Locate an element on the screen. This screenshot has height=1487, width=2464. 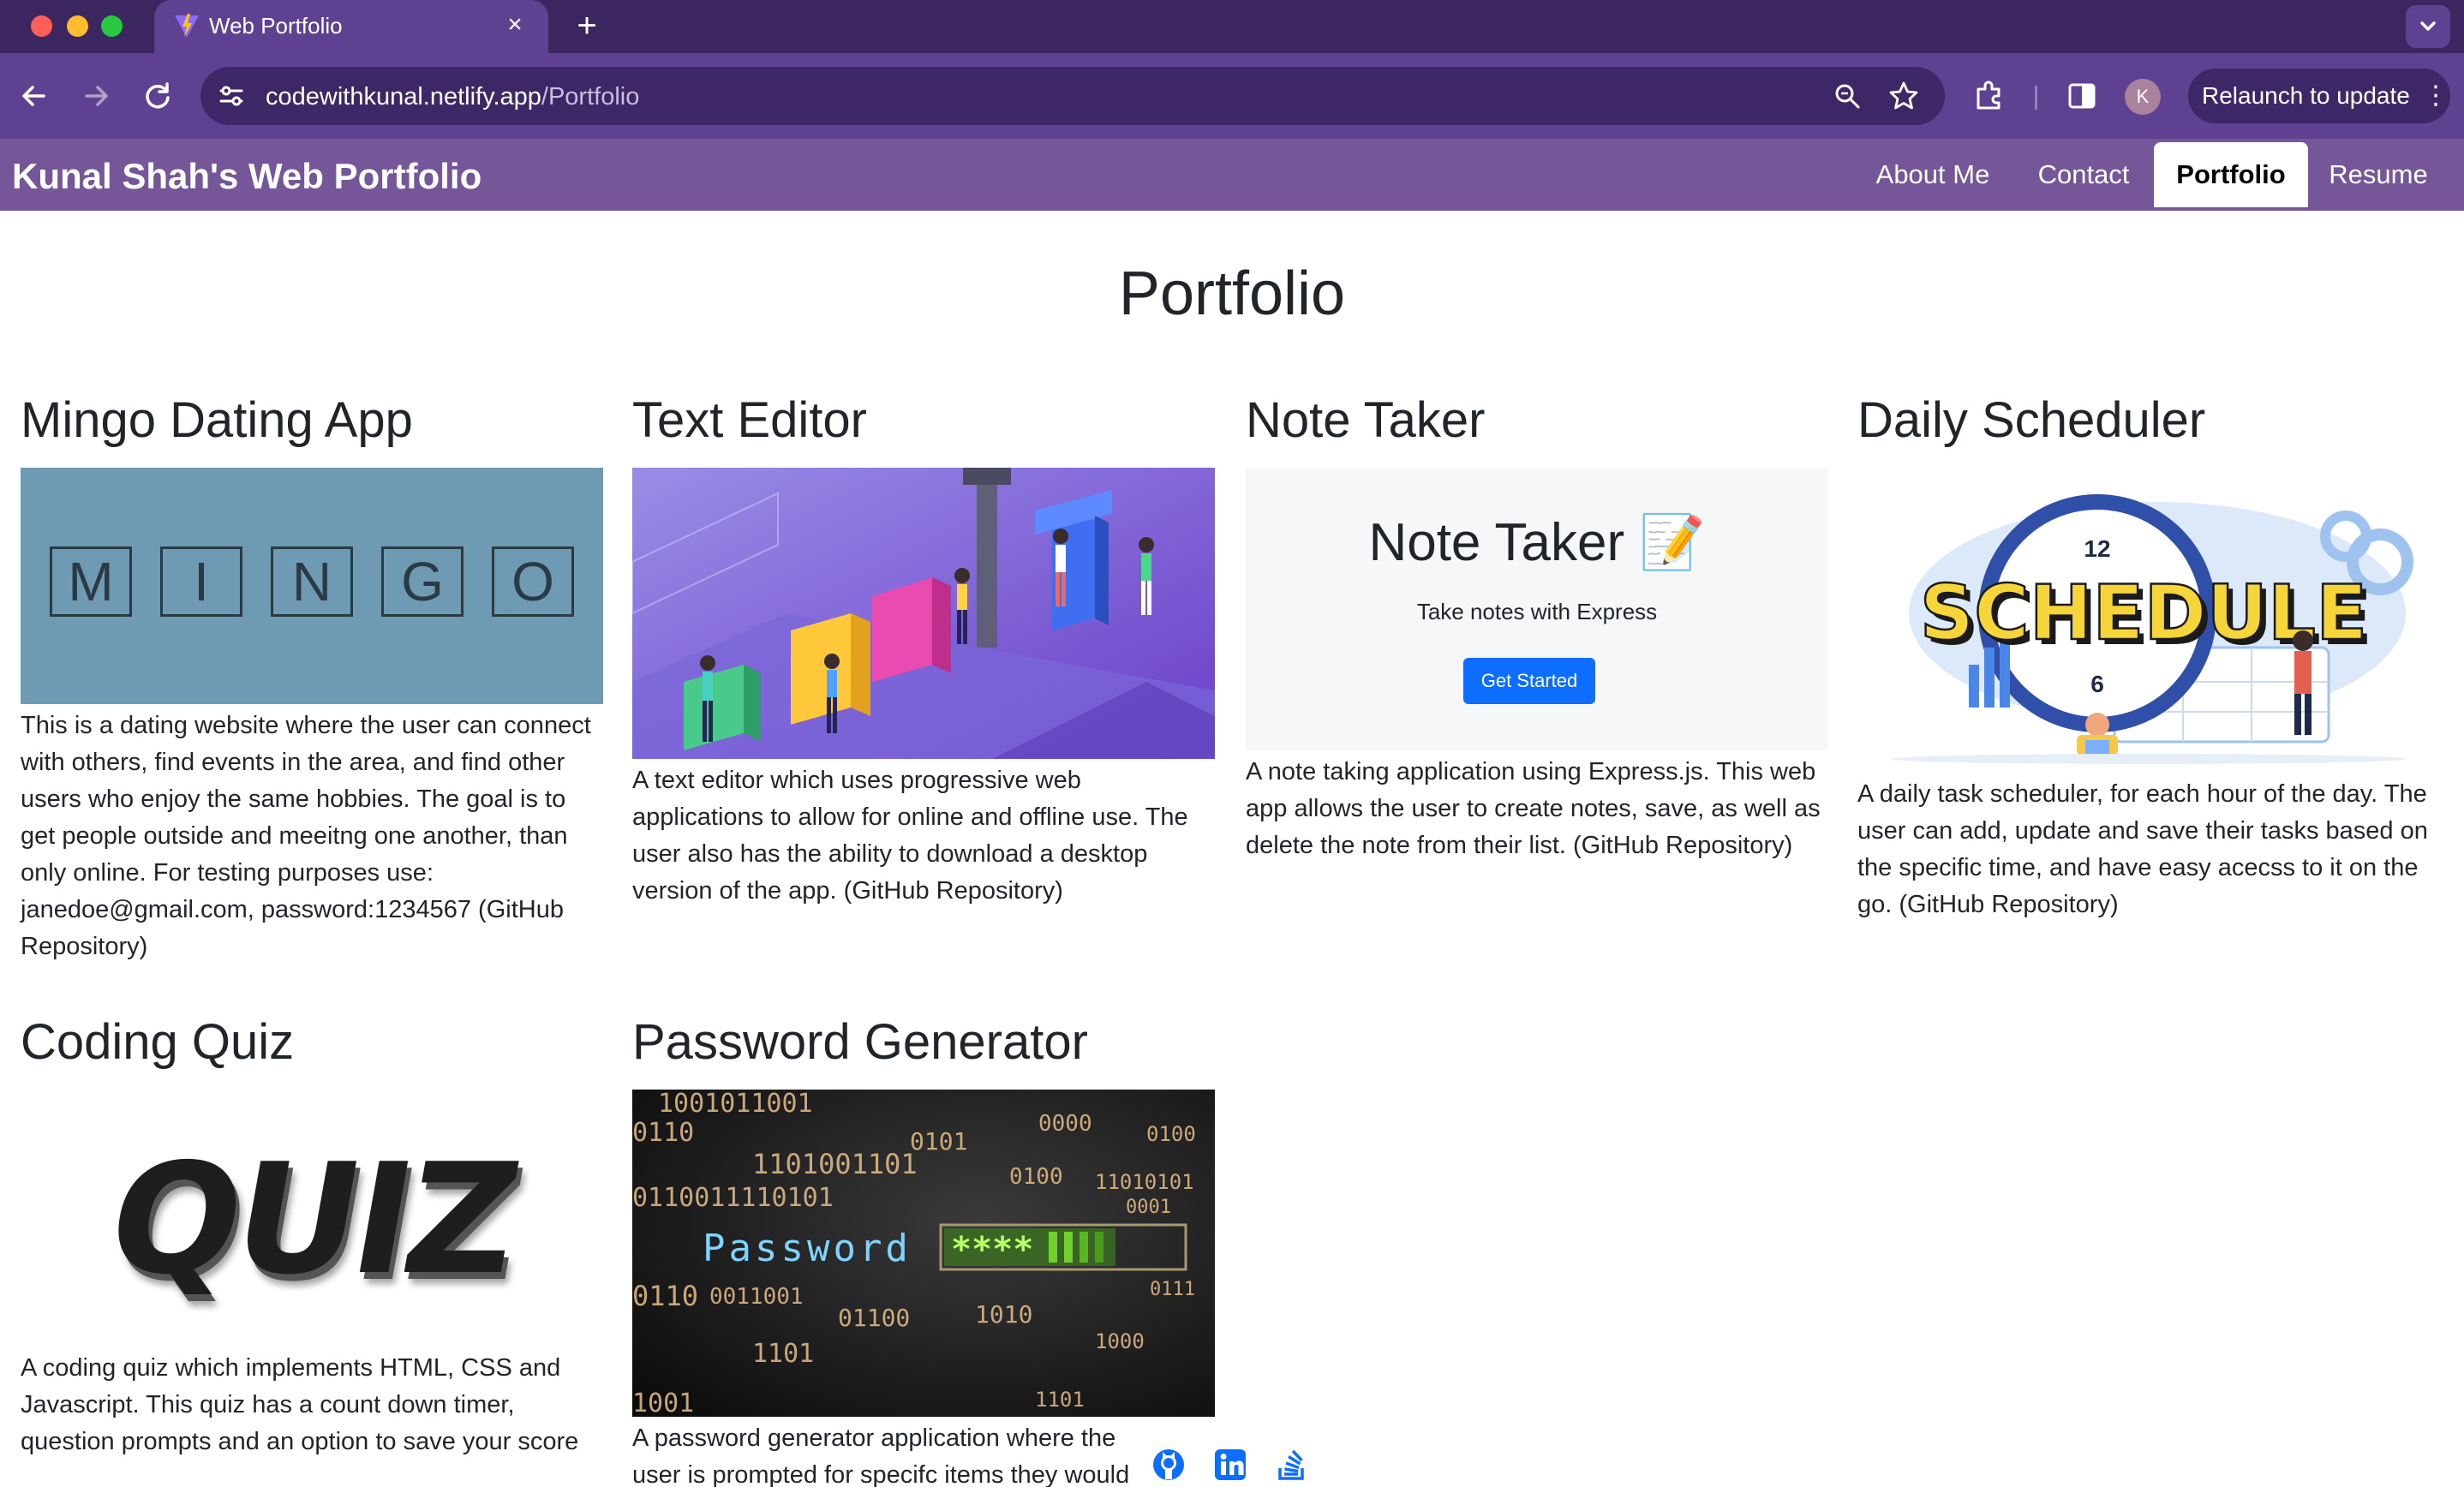
zoom-icon is located at coordinates (1847, 96).